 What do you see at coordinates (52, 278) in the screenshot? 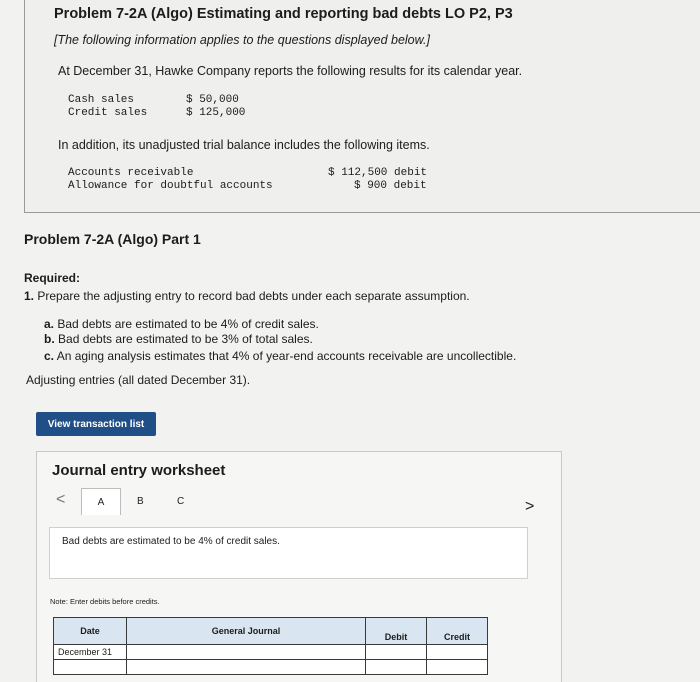
I see `required-label: Required:` at bounding box center [52, 278].